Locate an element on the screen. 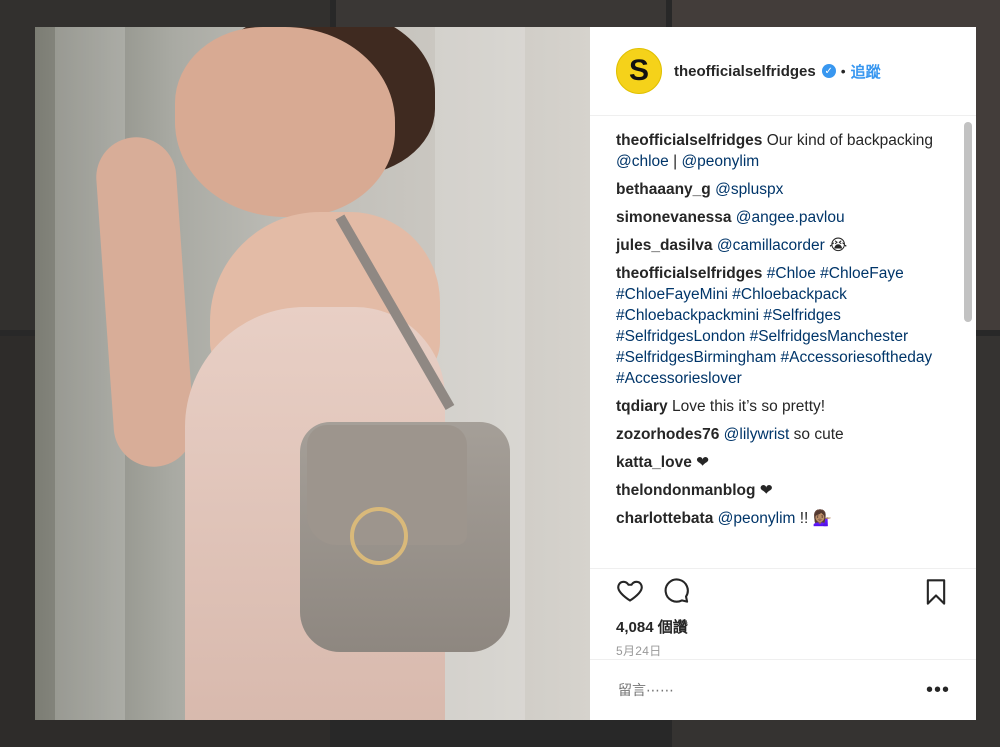 The image size is (1000, 747). comment-text: 😭 is located at coordinates (836, 245).